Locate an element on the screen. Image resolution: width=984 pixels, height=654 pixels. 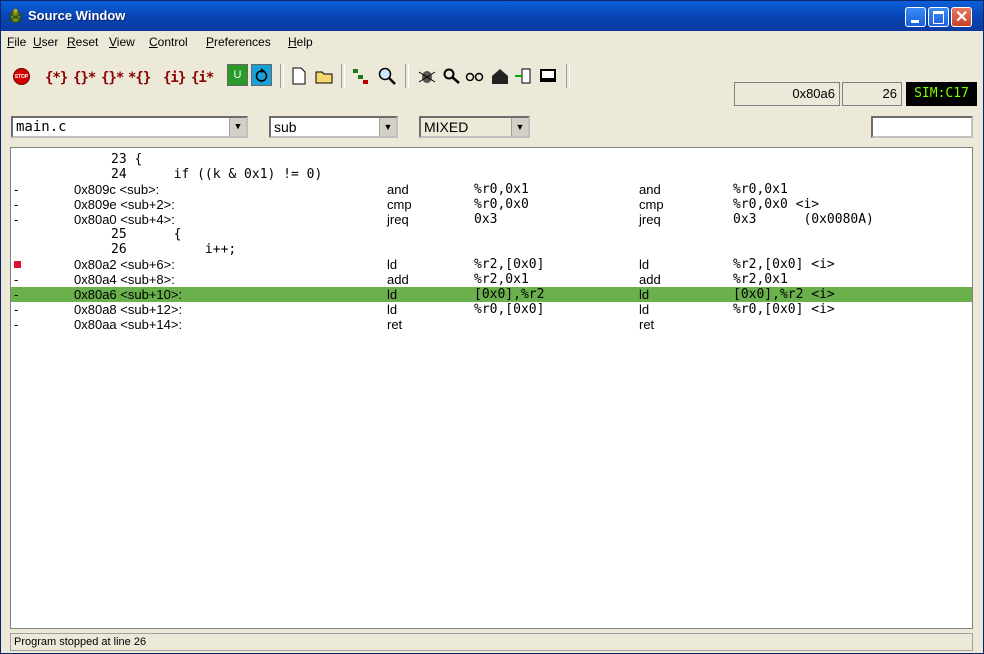
menu-view: View is located at coordinates (122, 42).